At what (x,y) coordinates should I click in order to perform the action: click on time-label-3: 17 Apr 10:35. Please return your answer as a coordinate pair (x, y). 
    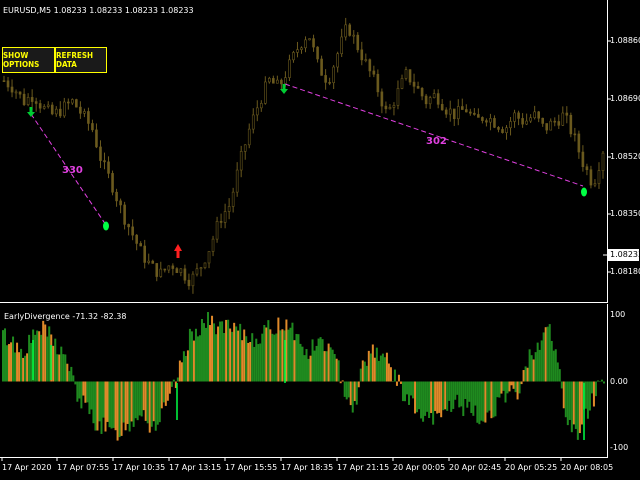
    Looking at the image, I should click on (139, 467).